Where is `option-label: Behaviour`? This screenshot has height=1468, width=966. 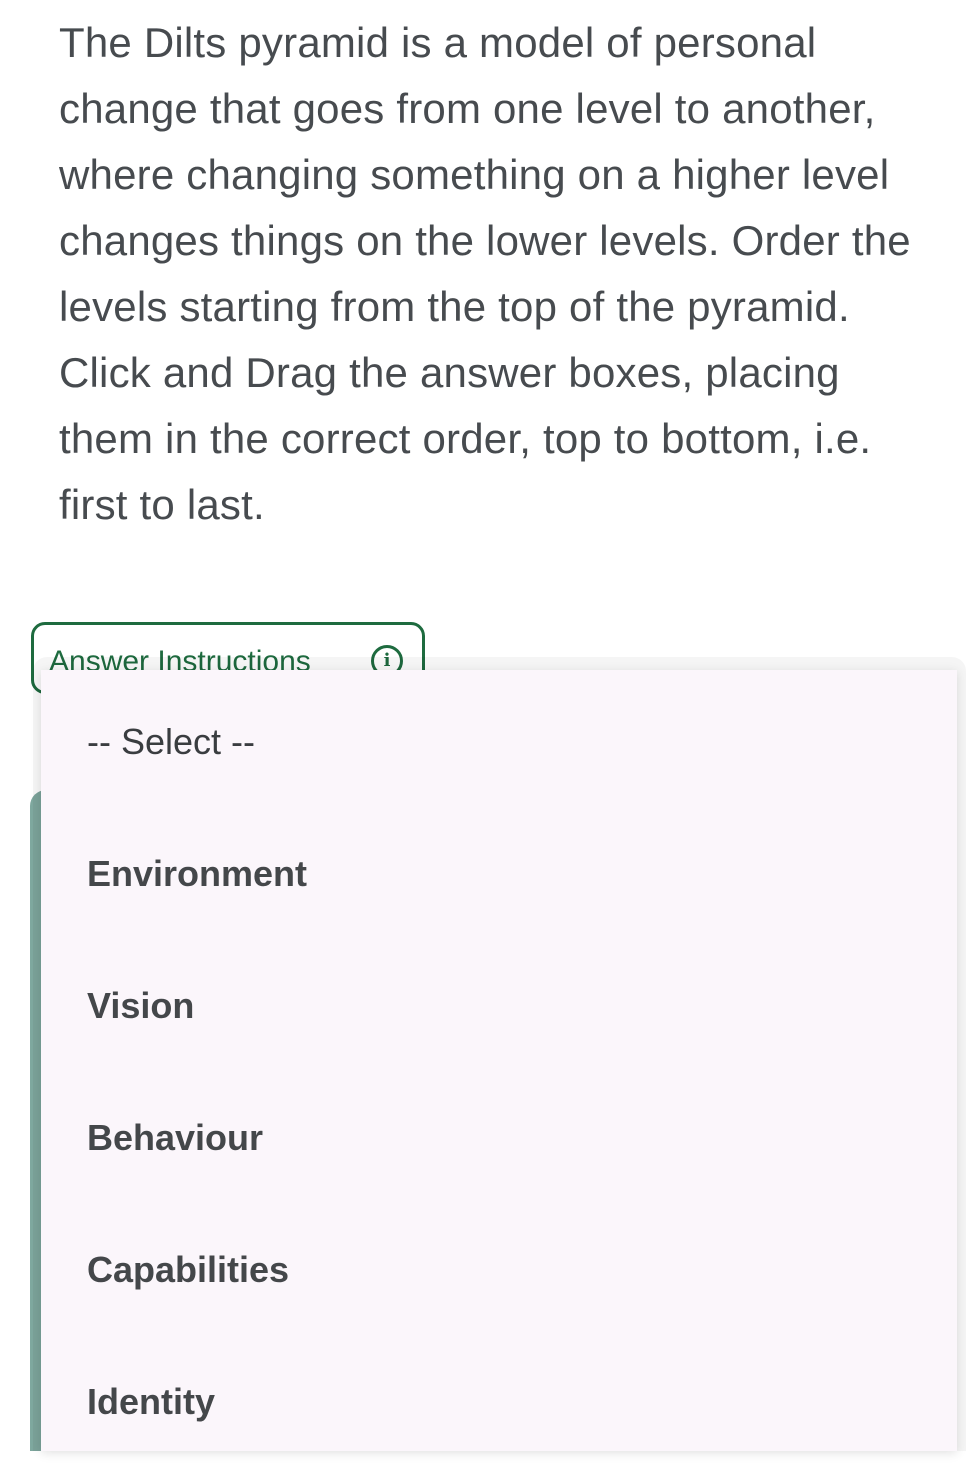
option-label: Behaviour is located at coordinates (175, 1137).